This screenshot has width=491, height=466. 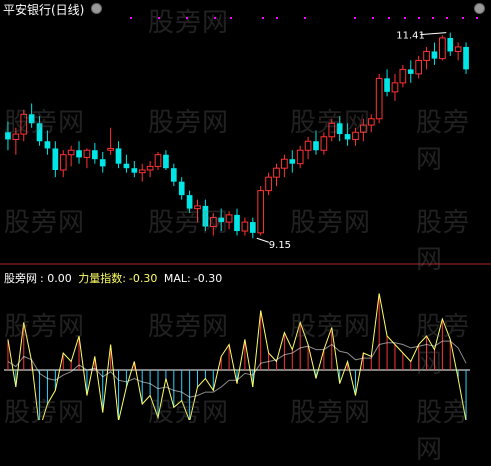 I want to click on settings-circle-icon-right, so click(x=479, y=8).